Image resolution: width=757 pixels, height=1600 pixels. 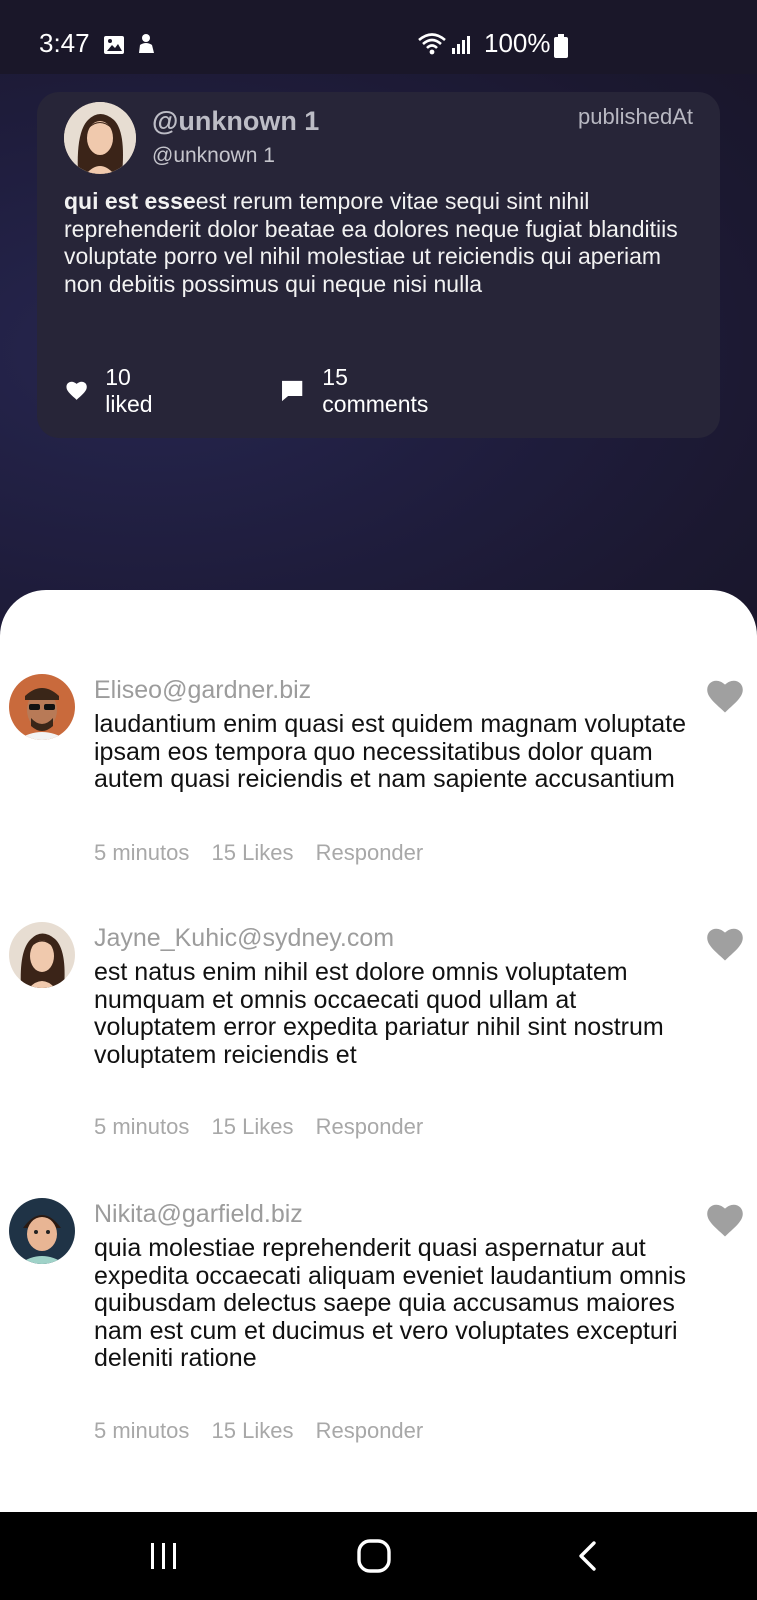 What do you see at coordinates (198, 1214) in the screenshot?
I see `comment-author: Nikita@garfield.biz` at bounding box center [198, 1214].